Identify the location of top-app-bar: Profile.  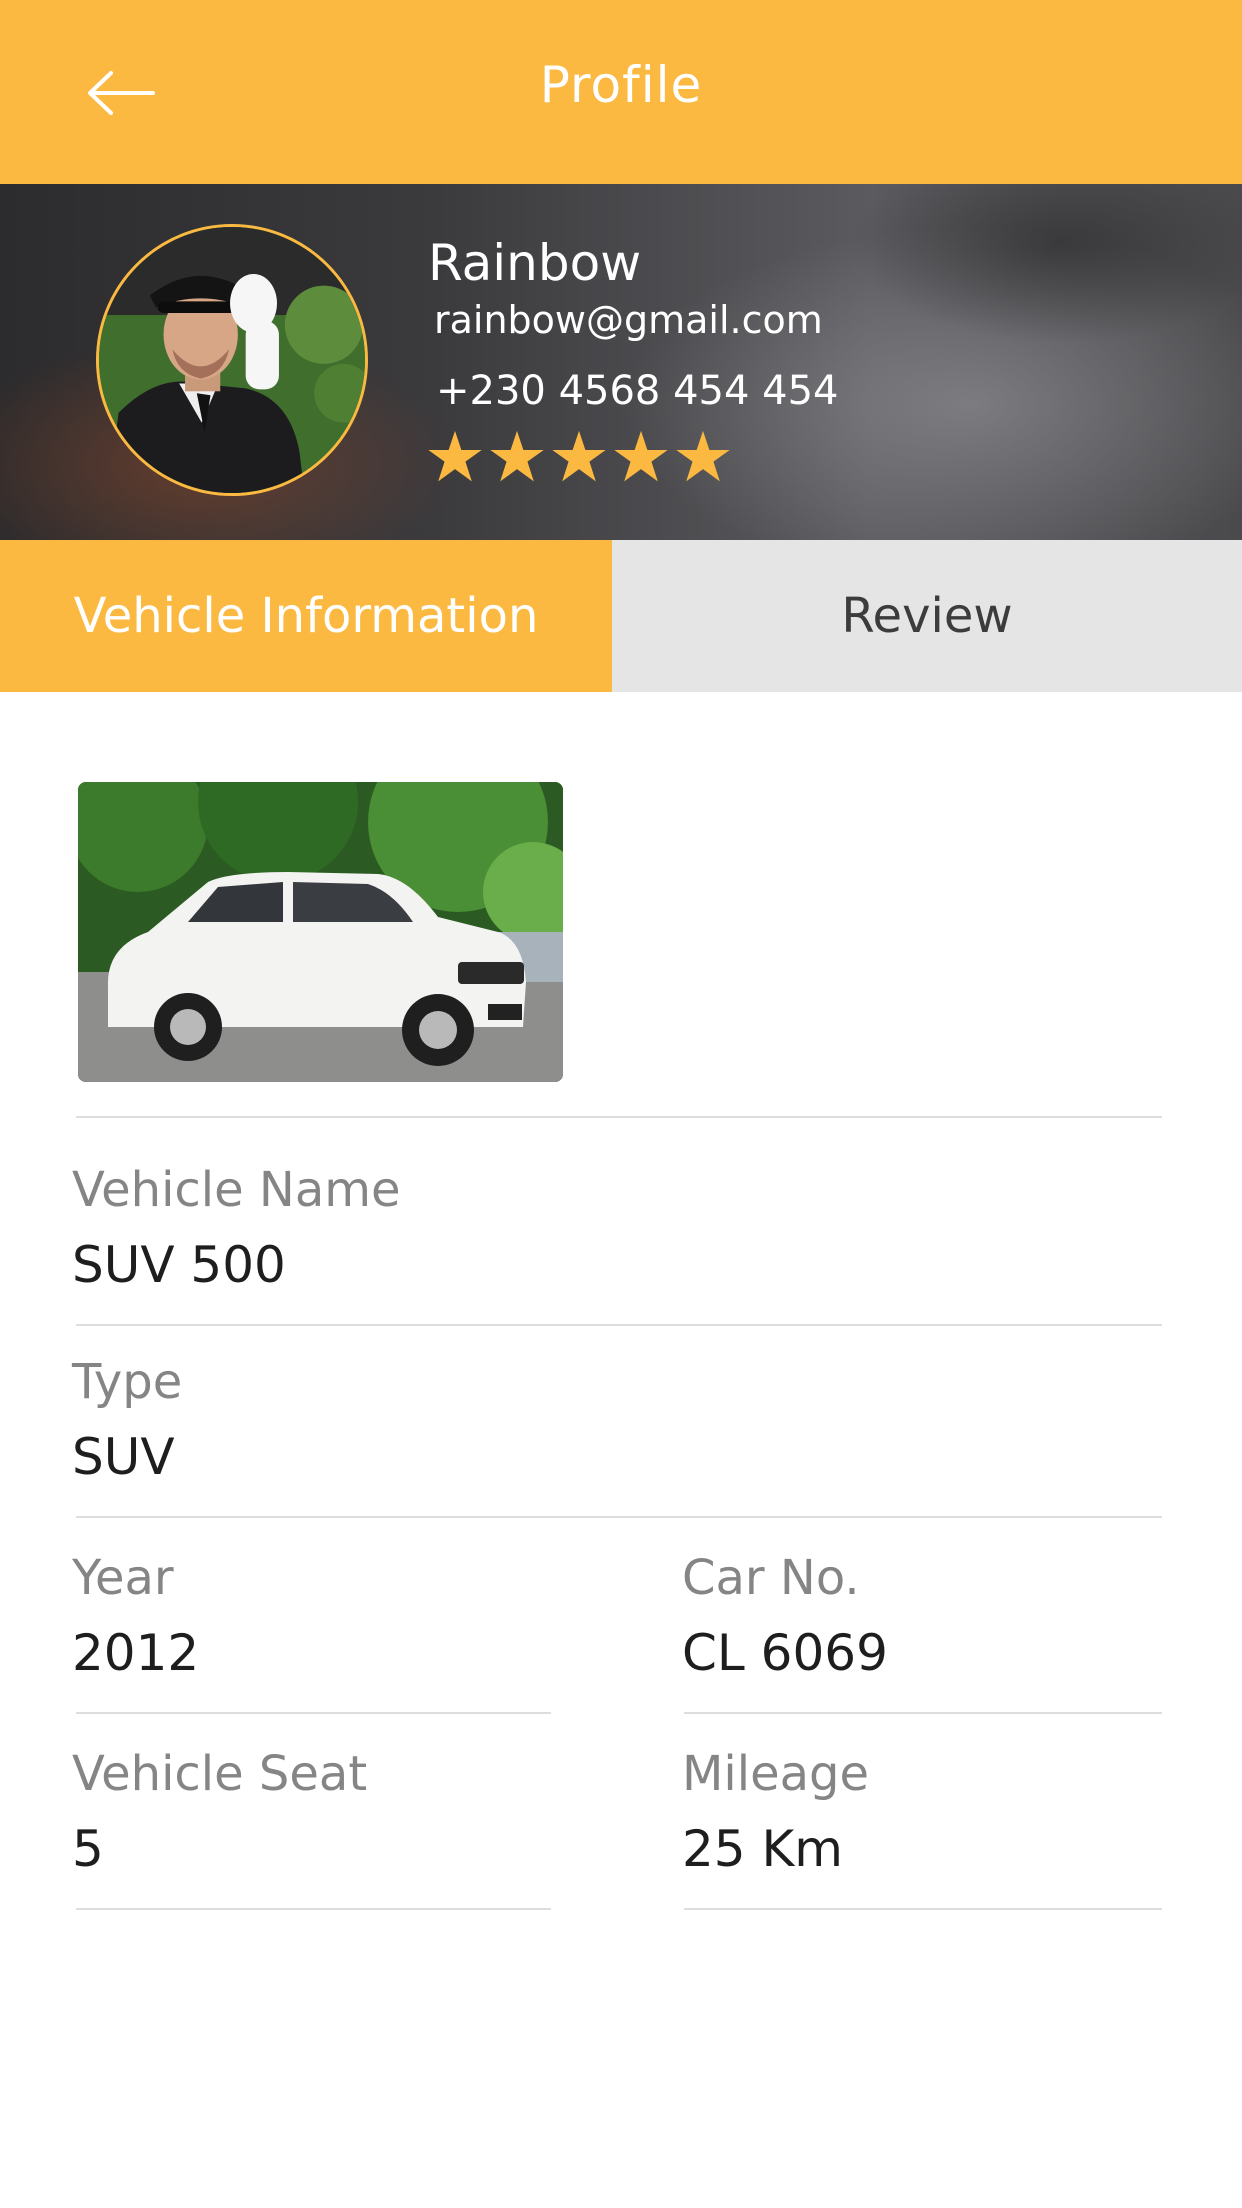
(621, 92).